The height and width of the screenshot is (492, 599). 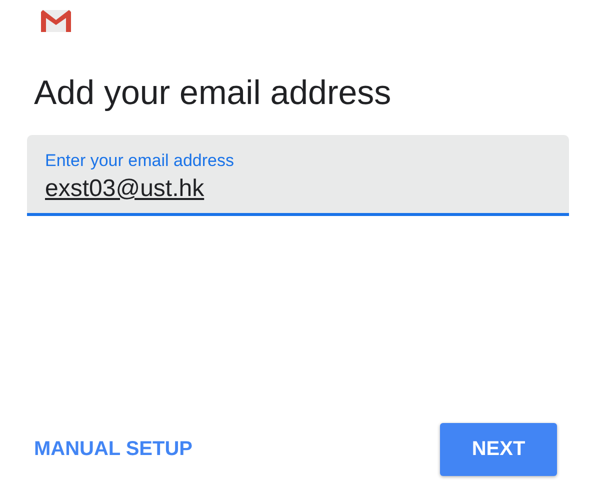 I want to click on envelope-logo-icon, so click(x=56, y=21).